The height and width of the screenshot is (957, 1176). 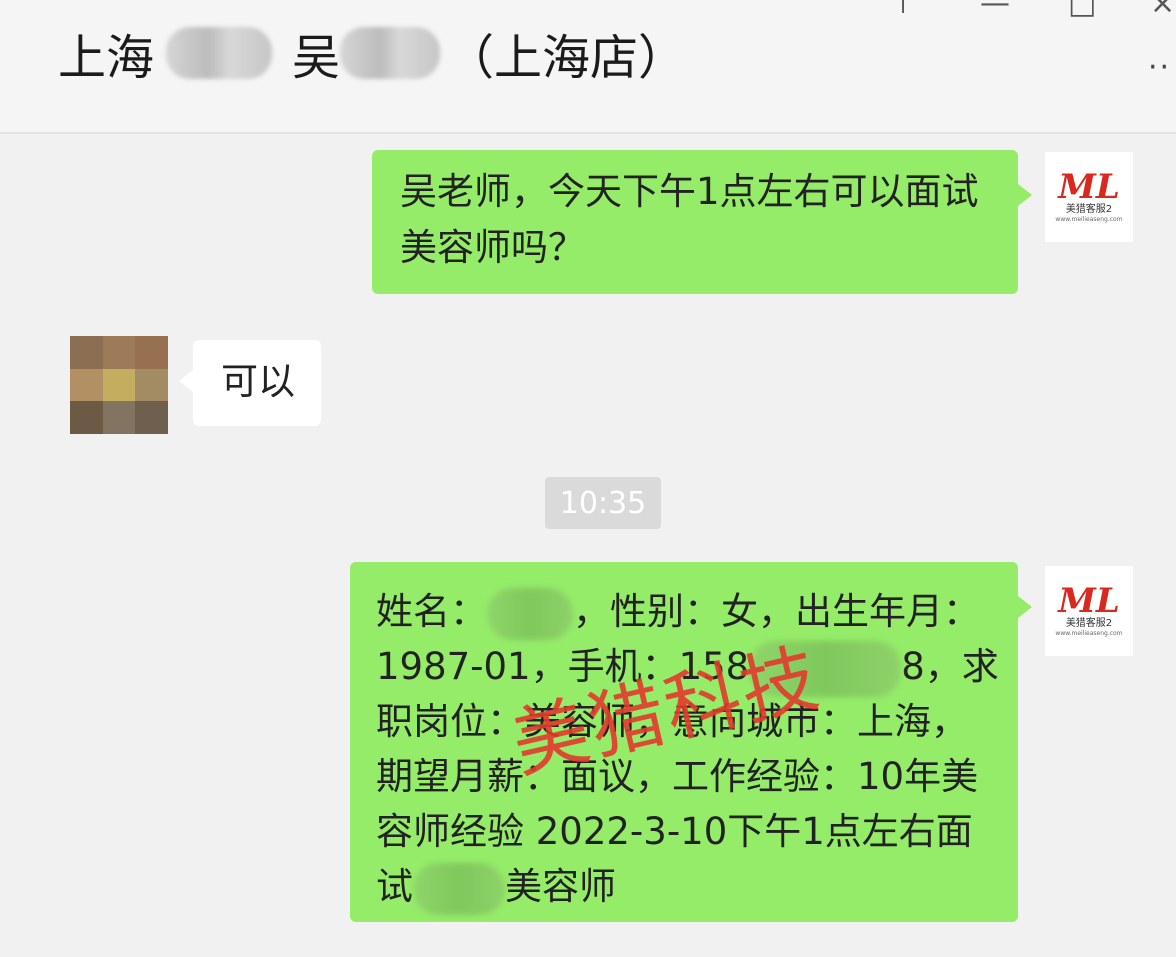 I want to click on chat-header: 上海 吴 （上海店） ⊤ — □ × ··, so click(x=588, y=67).